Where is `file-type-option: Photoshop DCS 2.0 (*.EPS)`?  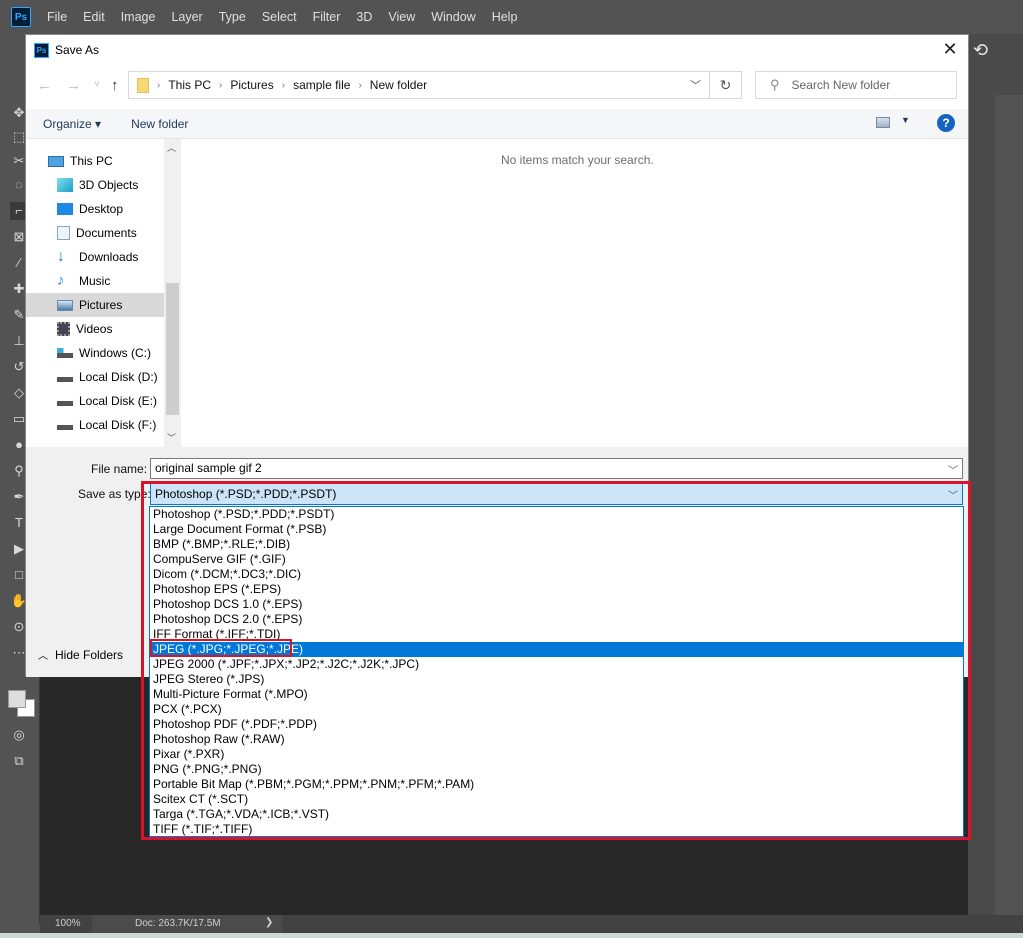
file-type-option: Photoshop DCS 2.0 (*.EPS) is located at coordinates (556, 619).